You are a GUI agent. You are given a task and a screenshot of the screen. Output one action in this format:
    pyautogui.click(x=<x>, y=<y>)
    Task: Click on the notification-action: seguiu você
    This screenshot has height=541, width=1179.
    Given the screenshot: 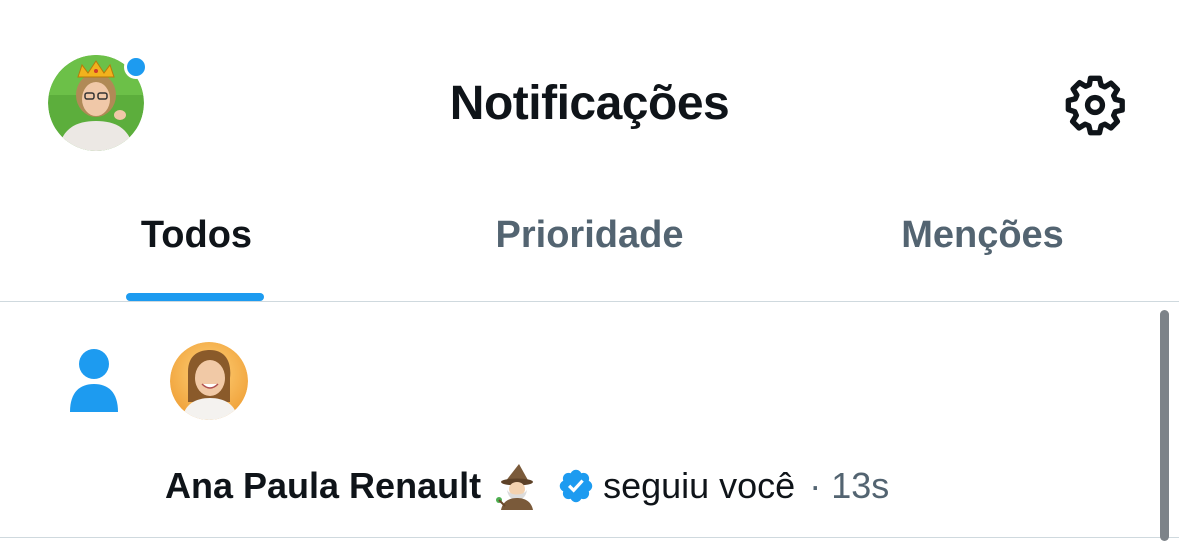 What is the action you would take?
    pyautogui.click(x=699, y=485)
    